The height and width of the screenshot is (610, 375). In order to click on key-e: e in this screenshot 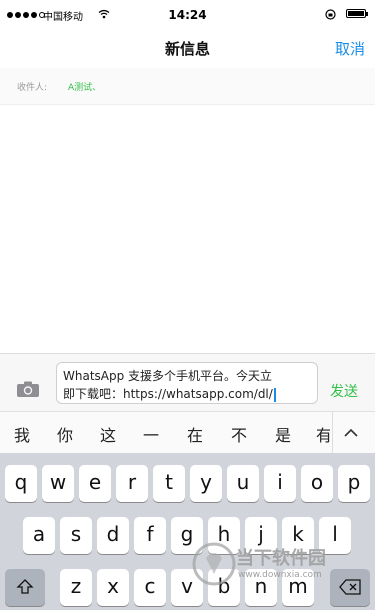, I will do `click(95, 483)`.